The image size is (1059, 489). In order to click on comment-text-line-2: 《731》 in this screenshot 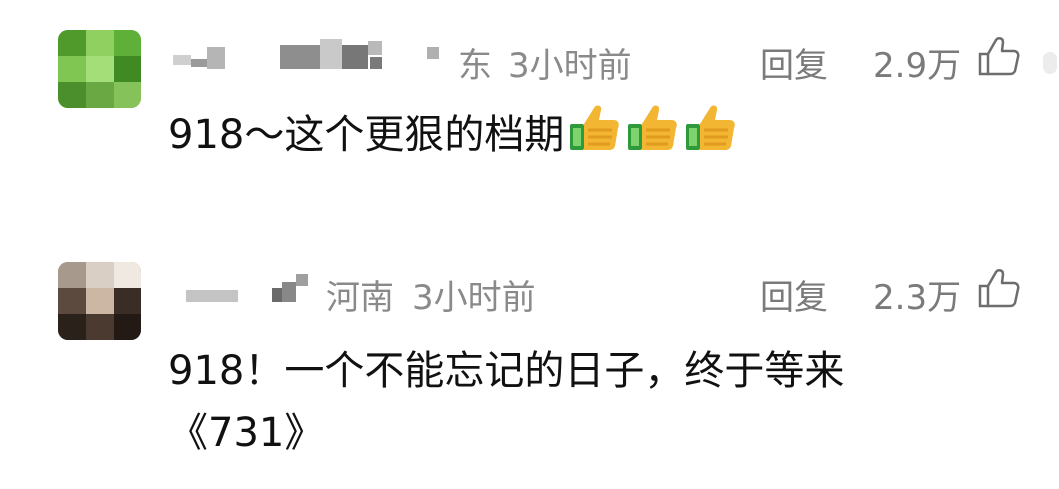, I will do `click(246, 433)`.